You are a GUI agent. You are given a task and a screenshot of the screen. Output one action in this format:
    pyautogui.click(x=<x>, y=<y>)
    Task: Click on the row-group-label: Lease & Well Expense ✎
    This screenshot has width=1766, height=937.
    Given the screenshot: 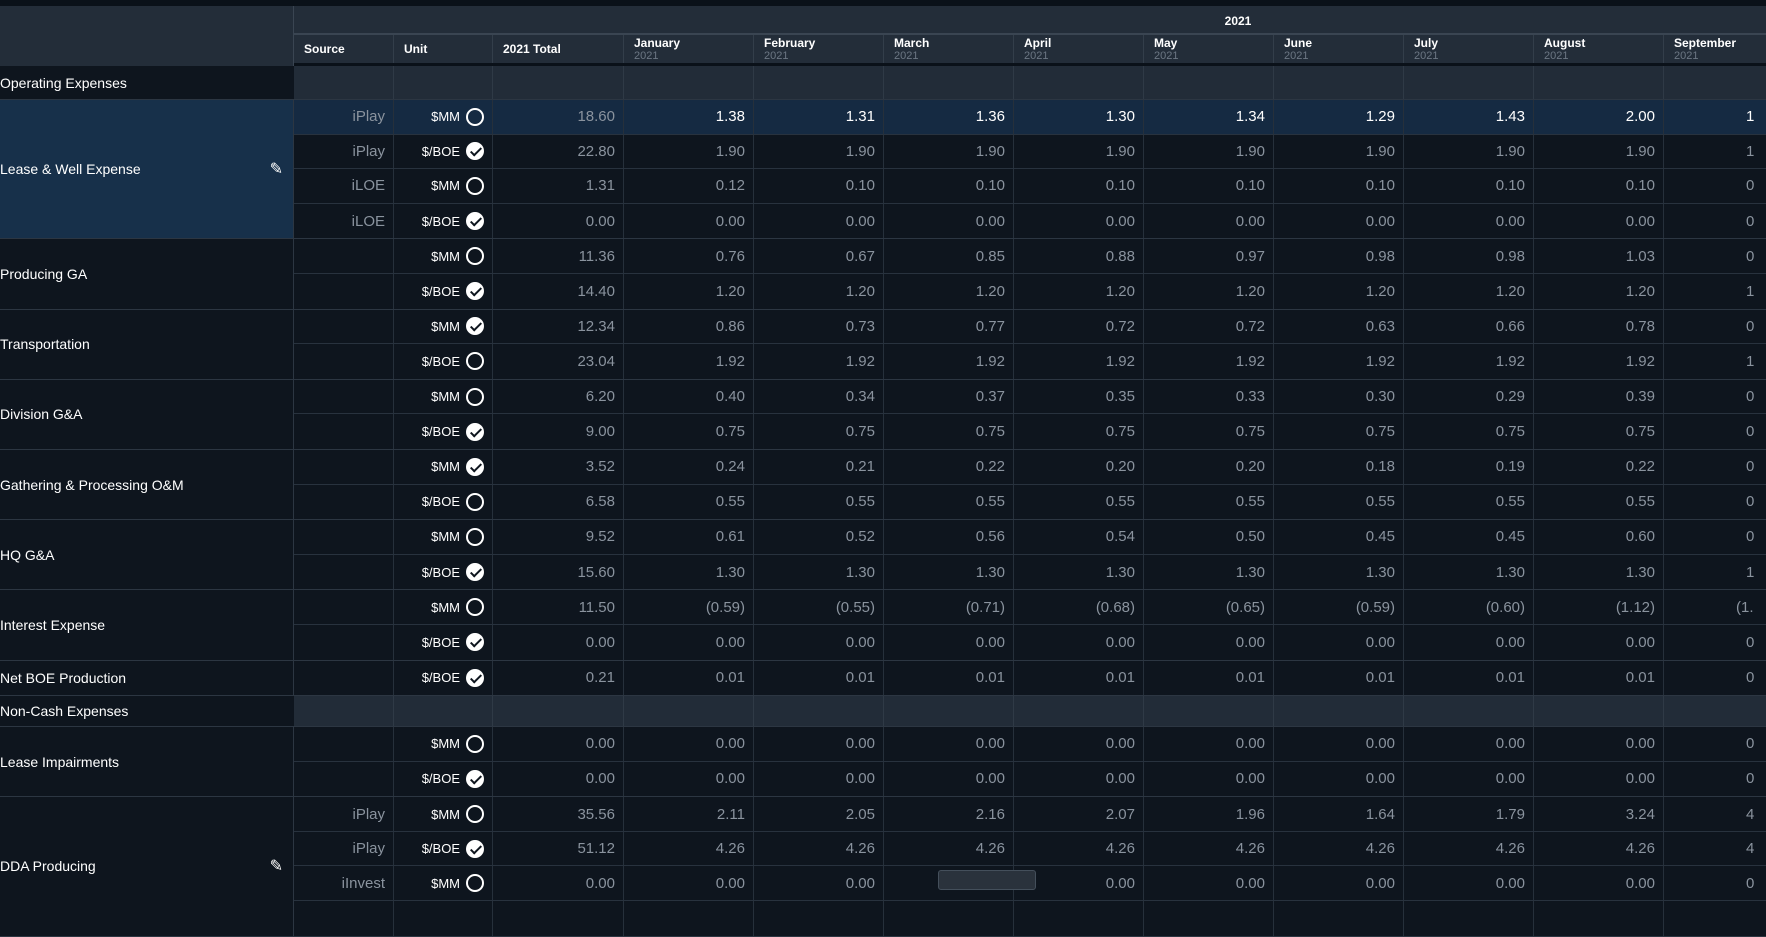 What is the action you would take?
    pyautogui.click(x=147, y=169)
    